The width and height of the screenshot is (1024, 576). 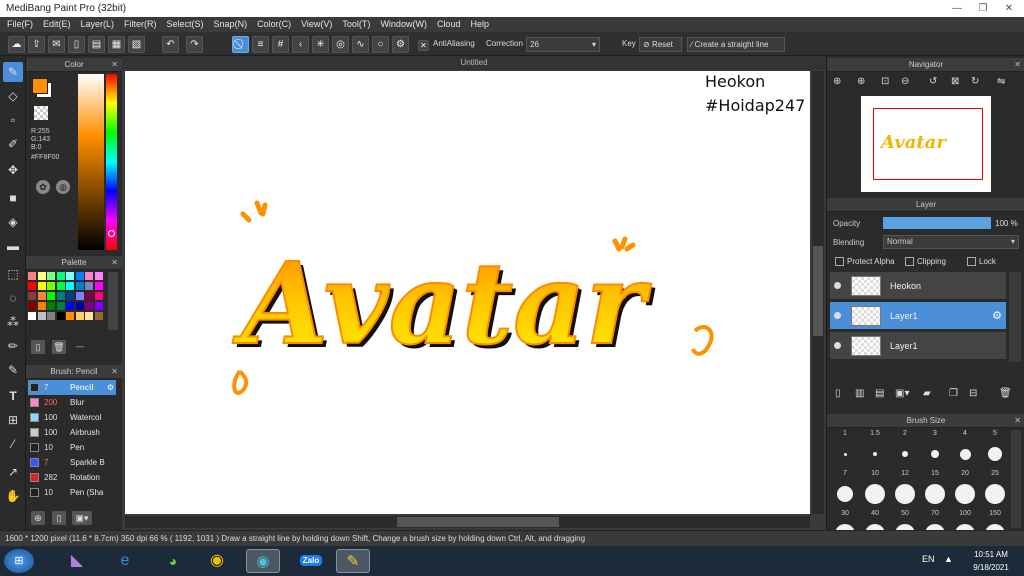 What do you see at coordinates (358, 24) in the screenshot?
I see `menu-tool: Tool(T)` at bounding box center [358, 24].